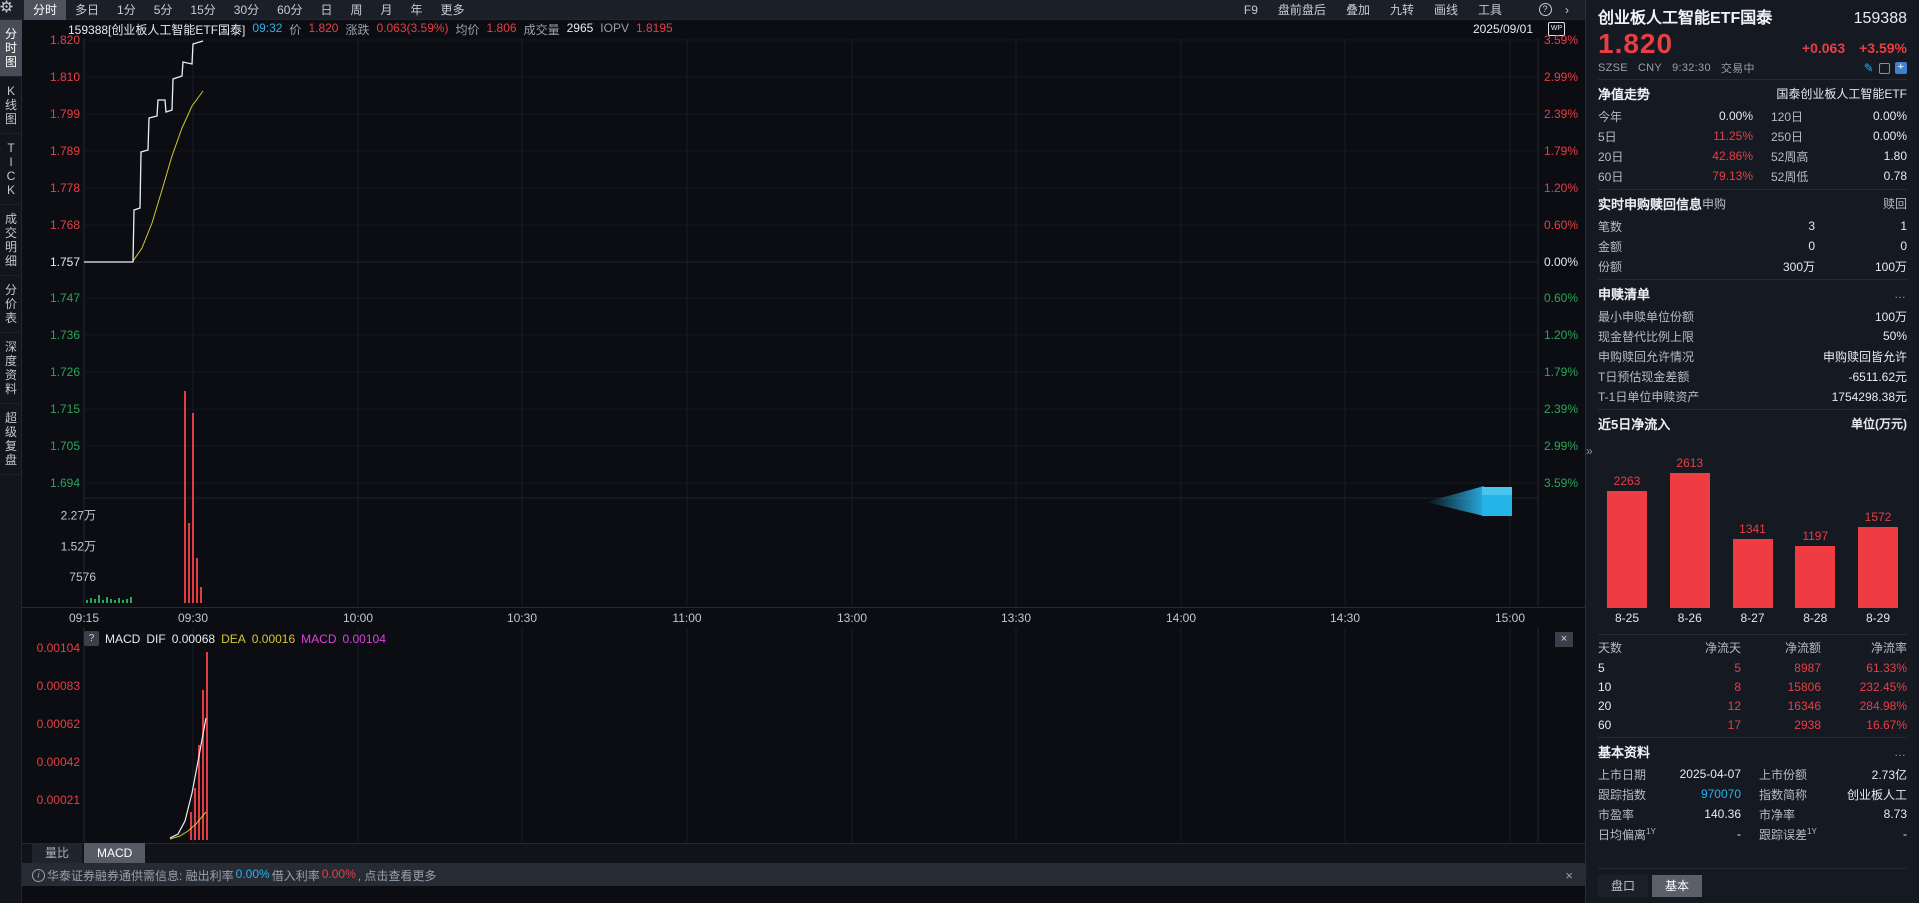 This screenshot has height=903, width=1919. I want to click on flow-table-row: 20 12 16346 284.98%, so click(1752, 705).